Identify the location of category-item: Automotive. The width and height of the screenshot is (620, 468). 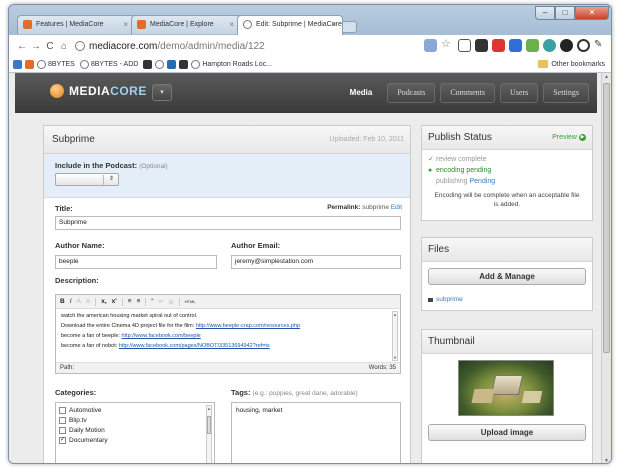
(135, 410).